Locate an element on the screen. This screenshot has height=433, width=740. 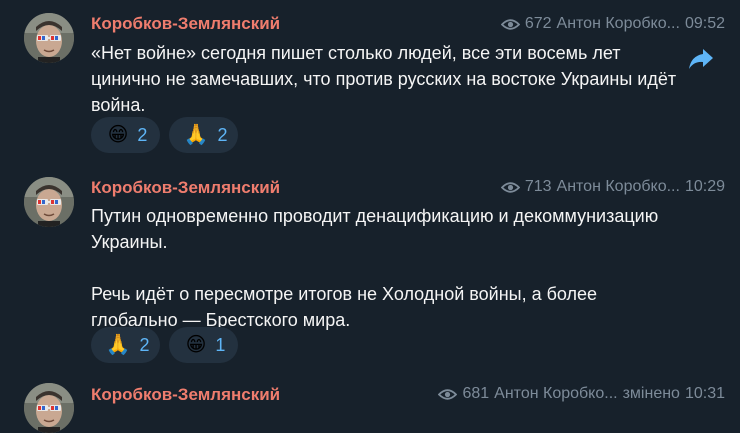
message-meta: 672 Антон Коробко... 09:52 is located at coordinates (613, 24).